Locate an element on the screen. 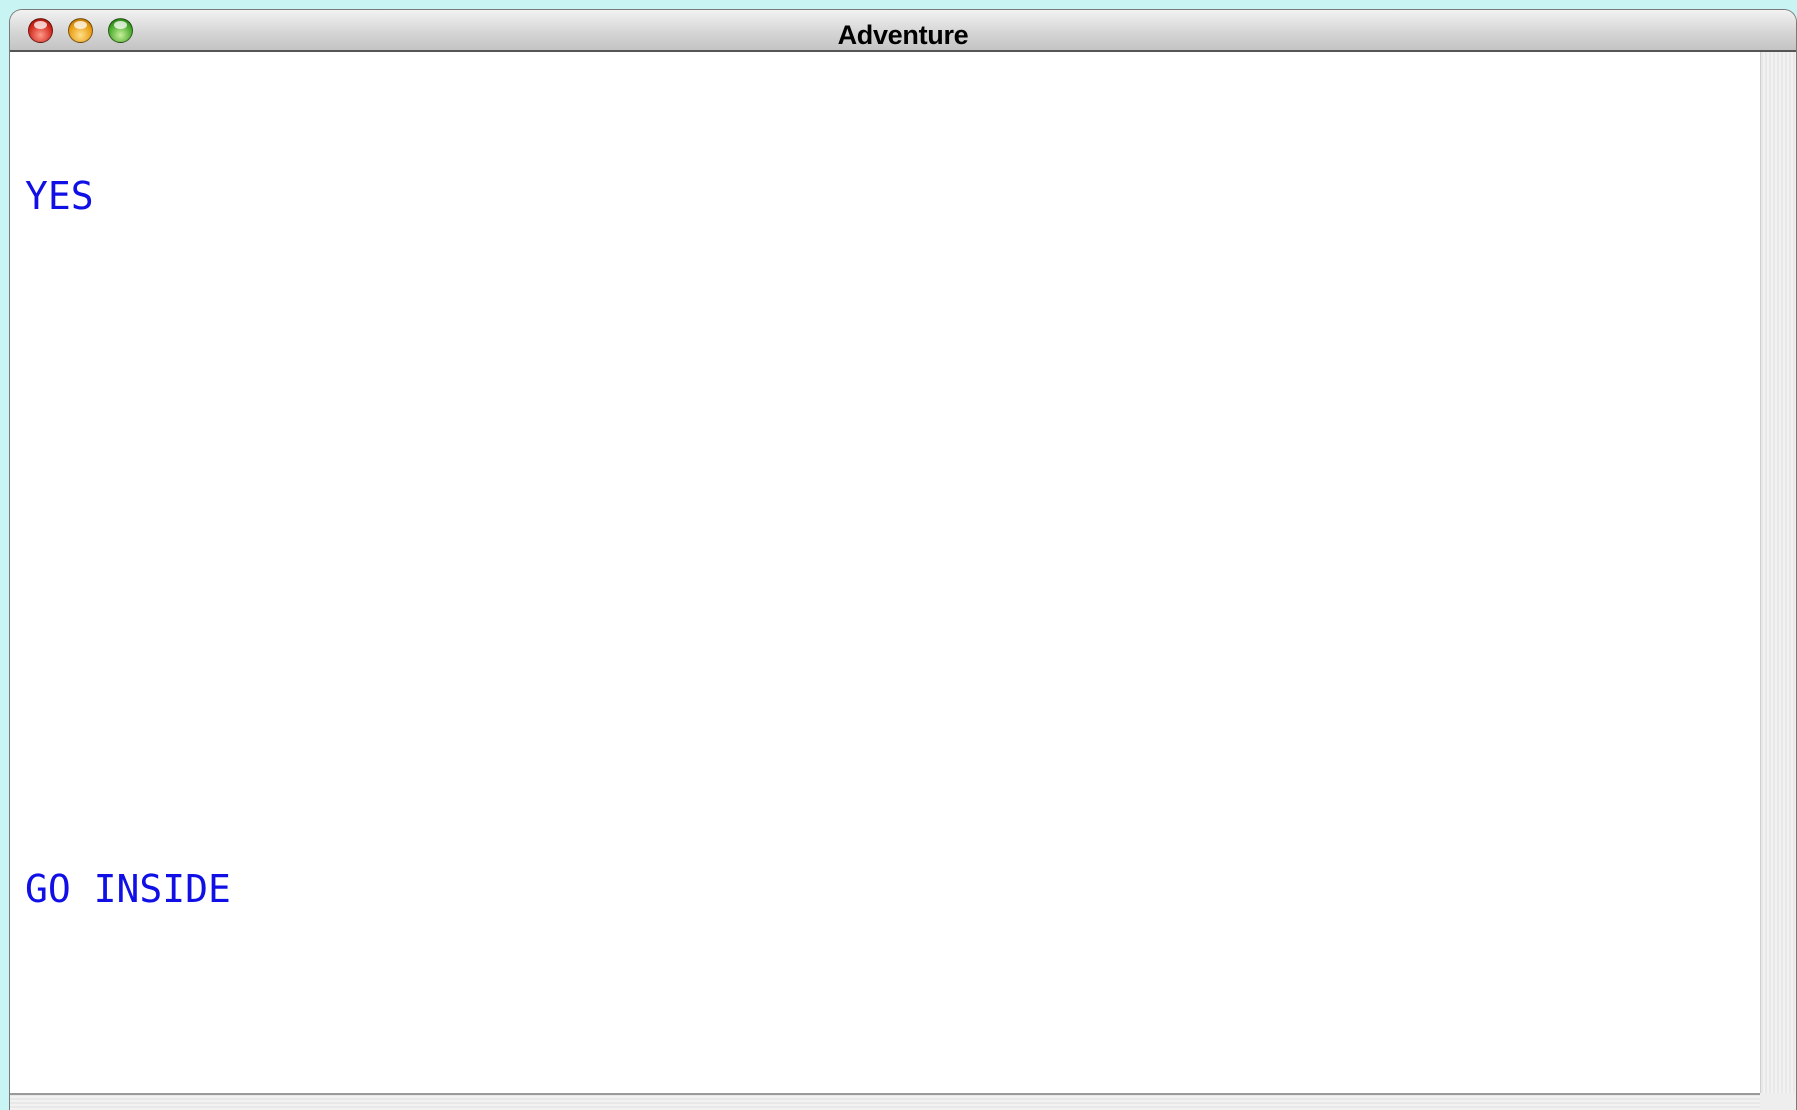 This screenshot has width=1797, height=1110. transcript-line: YES is located at coordinates (59, 196).